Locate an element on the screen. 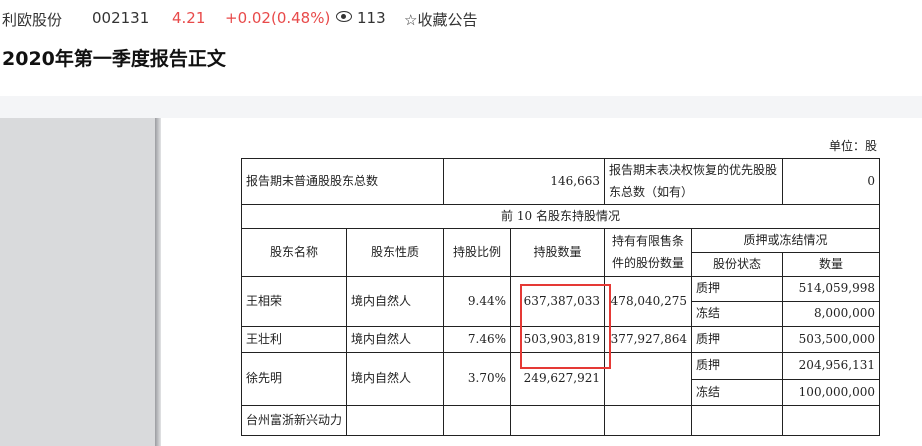 This screenshot has height=446, width=922. holder-restricted: 478,040,275 is located at coordinates (648, 301).